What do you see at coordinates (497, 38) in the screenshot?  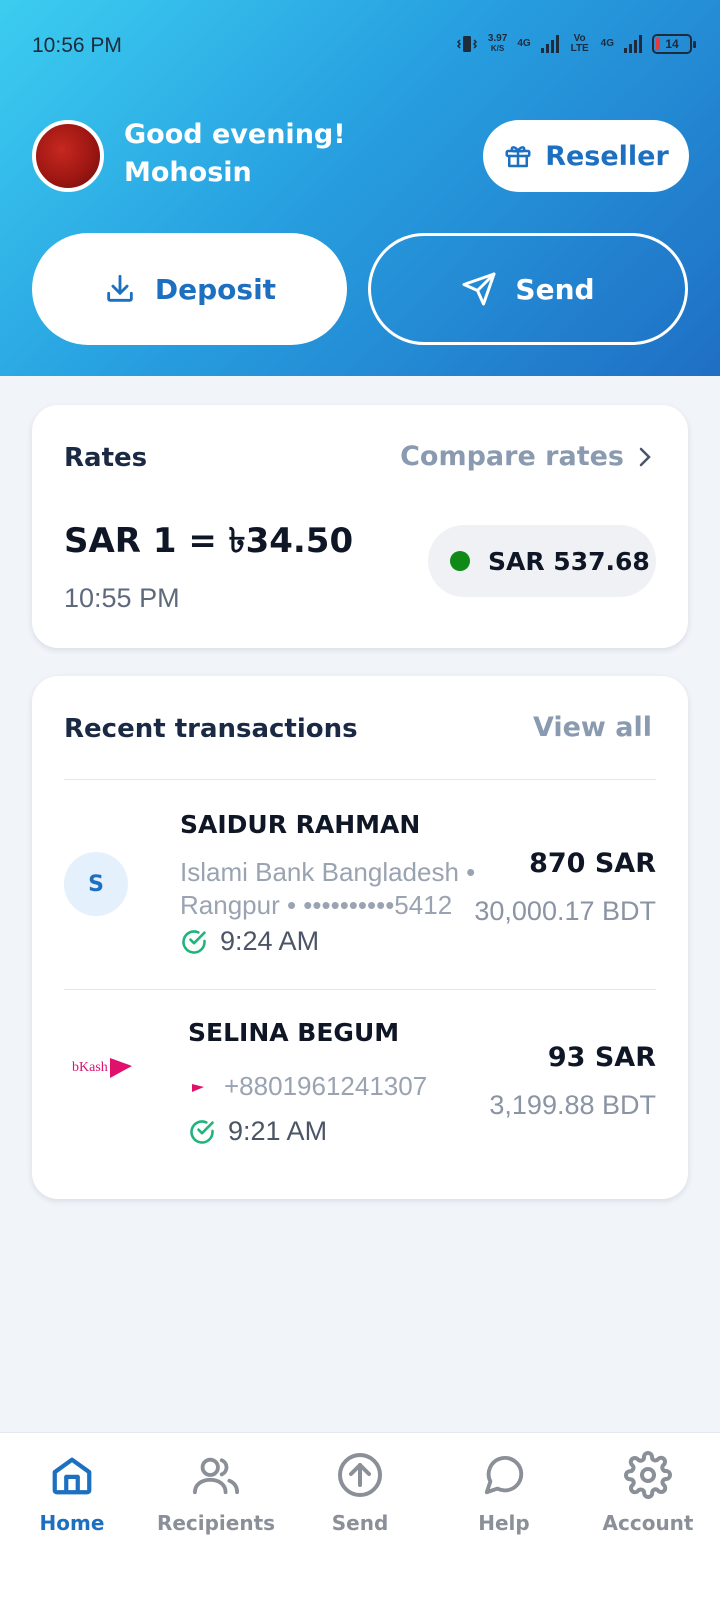 I see `net-speed-value: 3.97` at bounding box center [497, 38].